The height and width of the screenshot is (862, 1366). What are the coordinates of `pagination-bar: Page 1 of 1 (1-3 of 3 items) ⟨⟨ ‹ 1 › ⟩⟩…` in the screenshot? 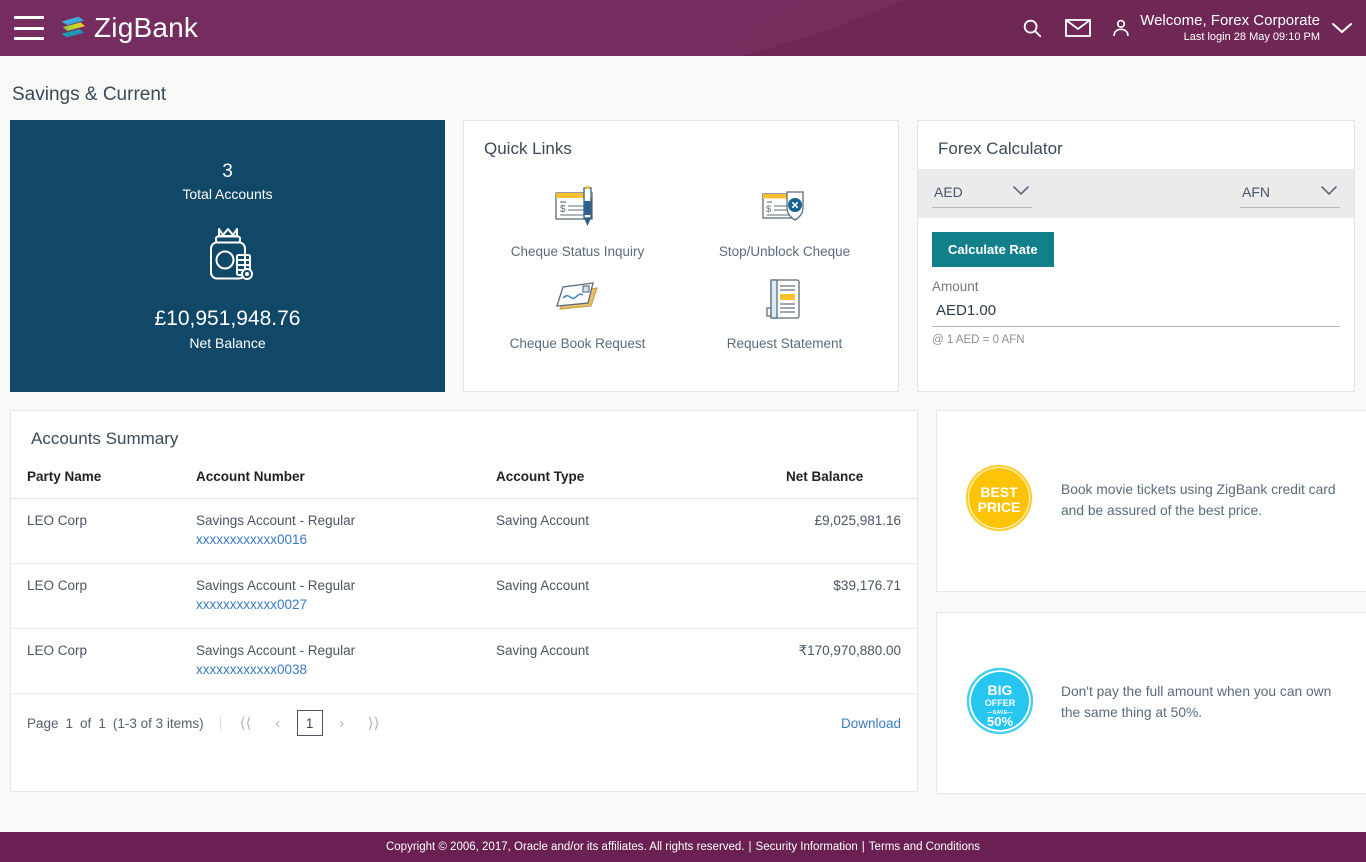 It's located at (464, 715).